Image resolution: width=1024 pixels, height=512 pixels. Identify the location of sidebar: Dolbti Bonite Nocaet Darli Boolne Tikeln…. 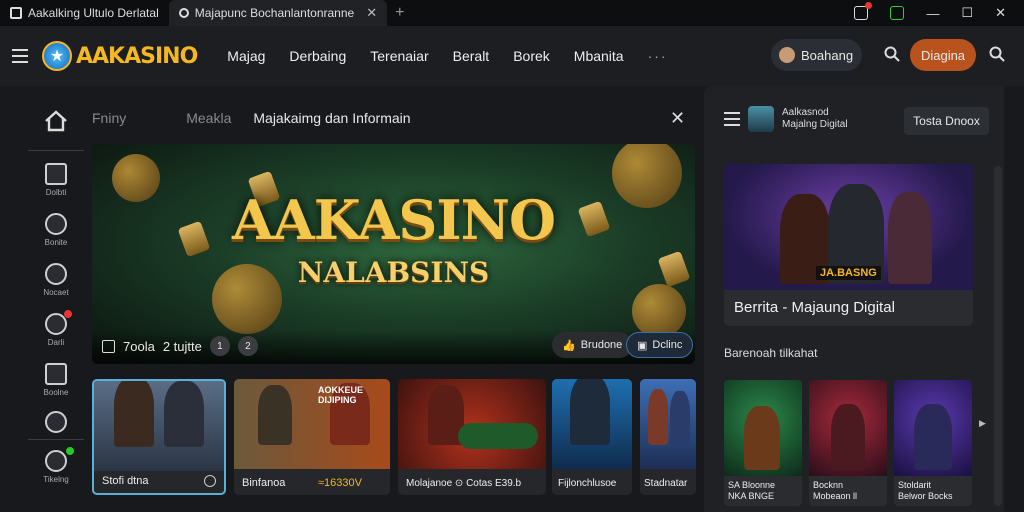
(56, 299).